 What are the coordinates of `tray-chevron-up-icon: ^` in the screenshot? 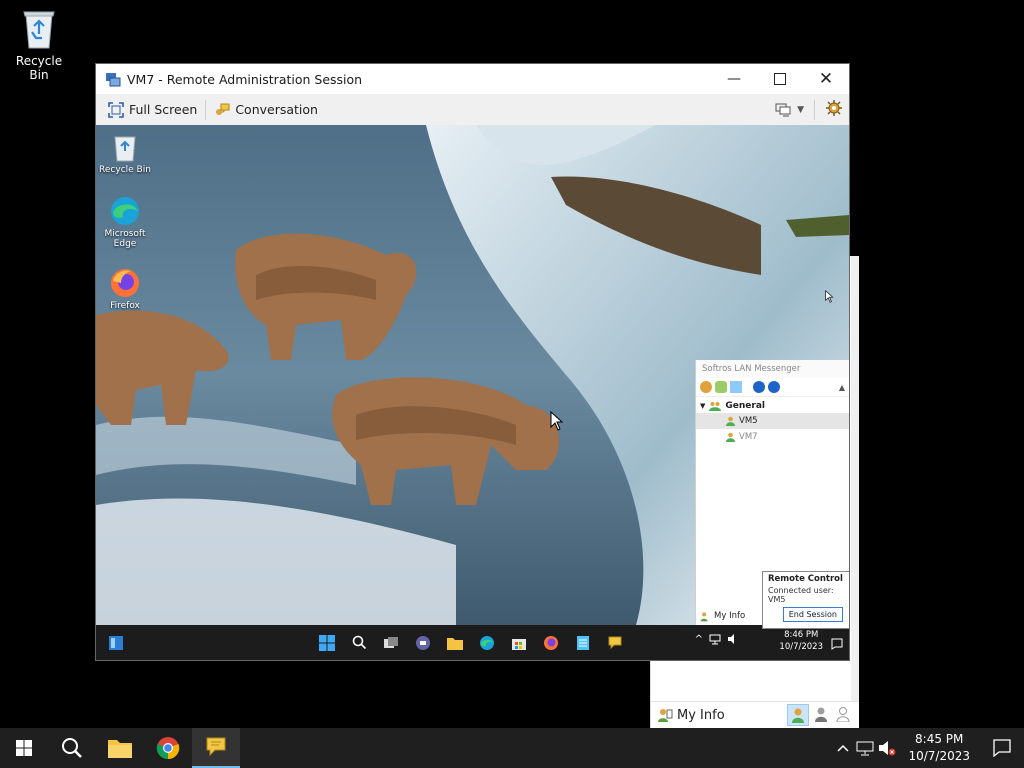 It's located at (699, 639).